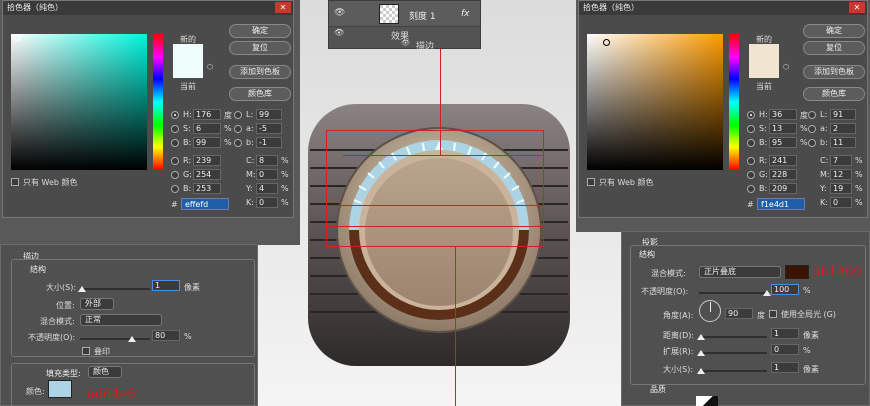 This screenshot has height=406, width=870. I want to click on fx-icon: fx, so click(465, 14).